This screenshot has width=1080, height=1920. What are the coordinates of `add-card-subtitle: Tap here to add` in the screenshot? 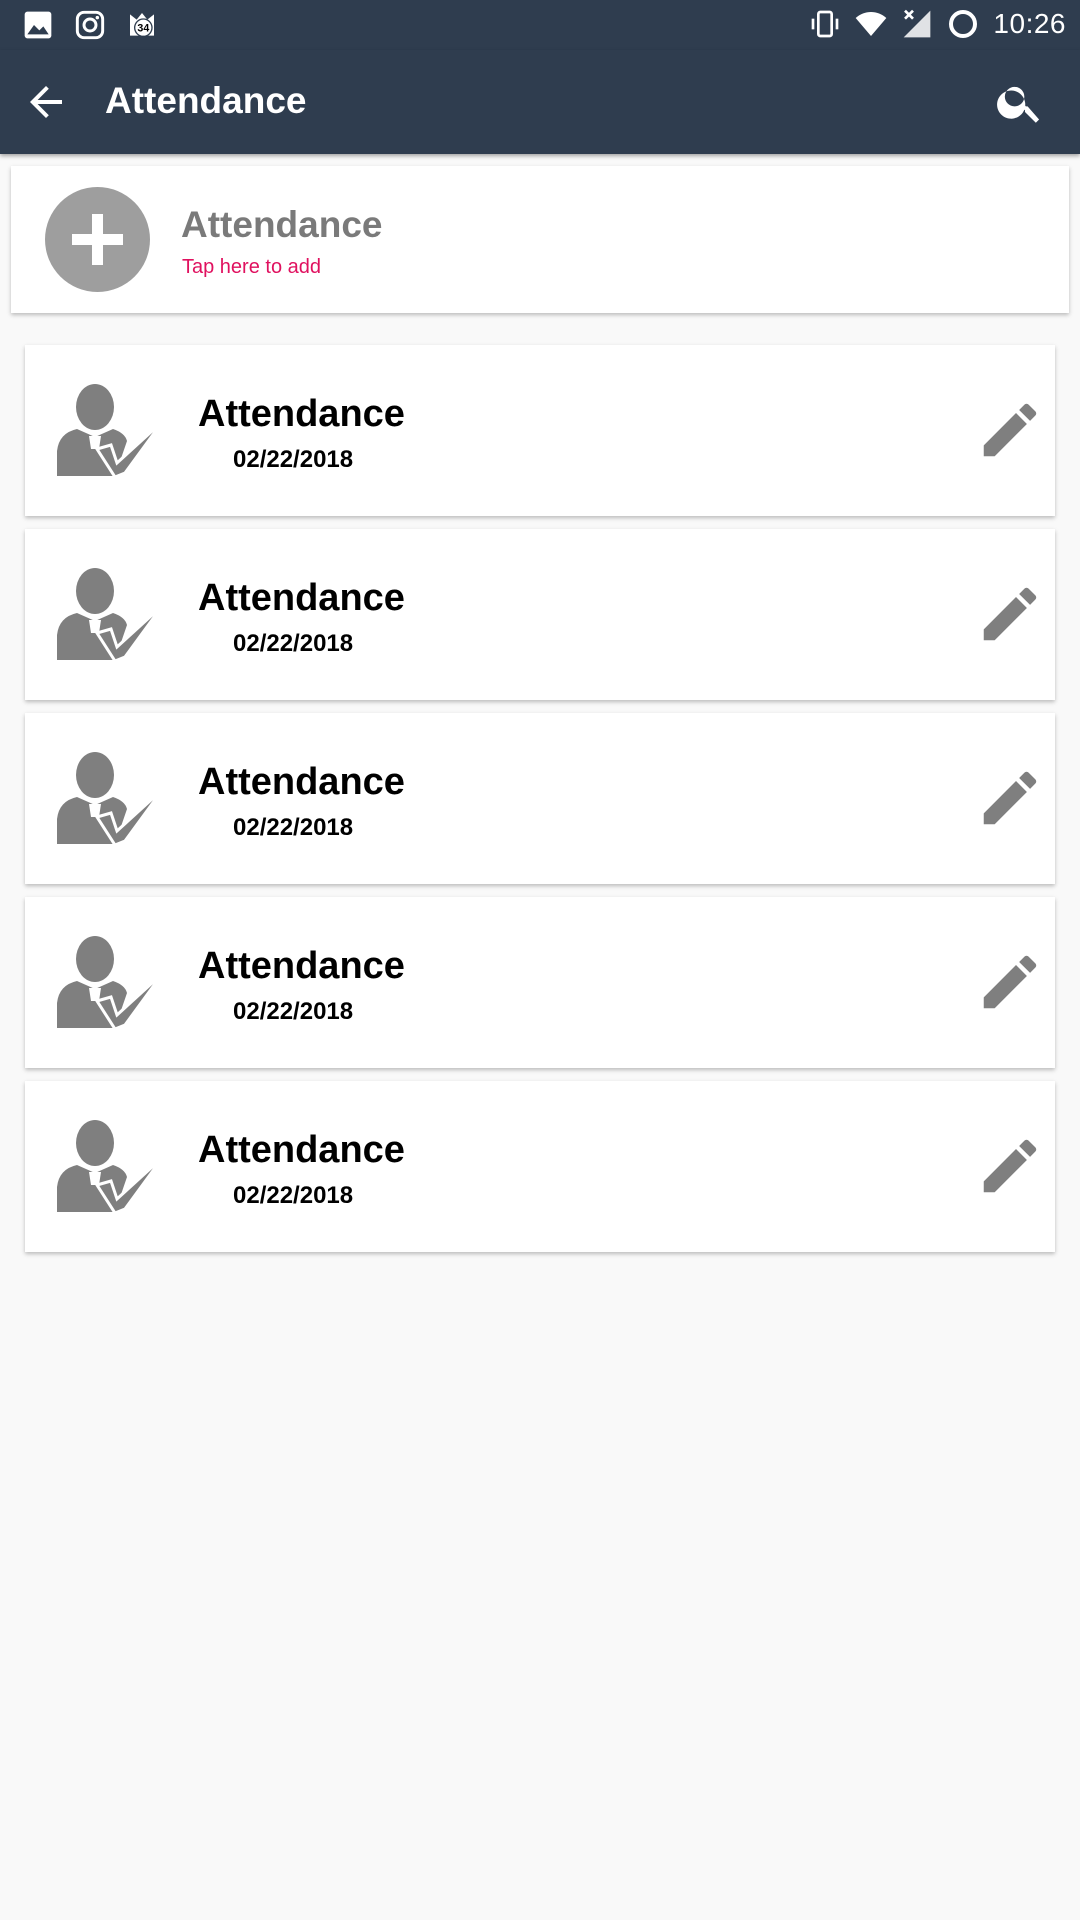 It's located at (251, 267).